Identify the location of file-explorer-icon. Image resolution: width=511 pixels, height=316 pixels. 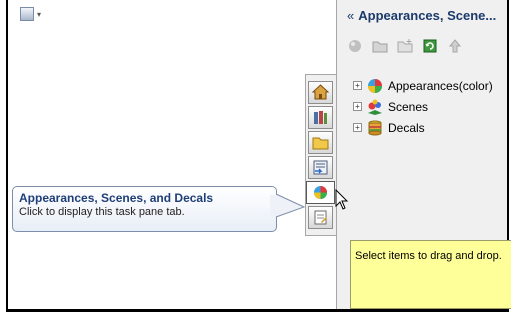
(320, 143).